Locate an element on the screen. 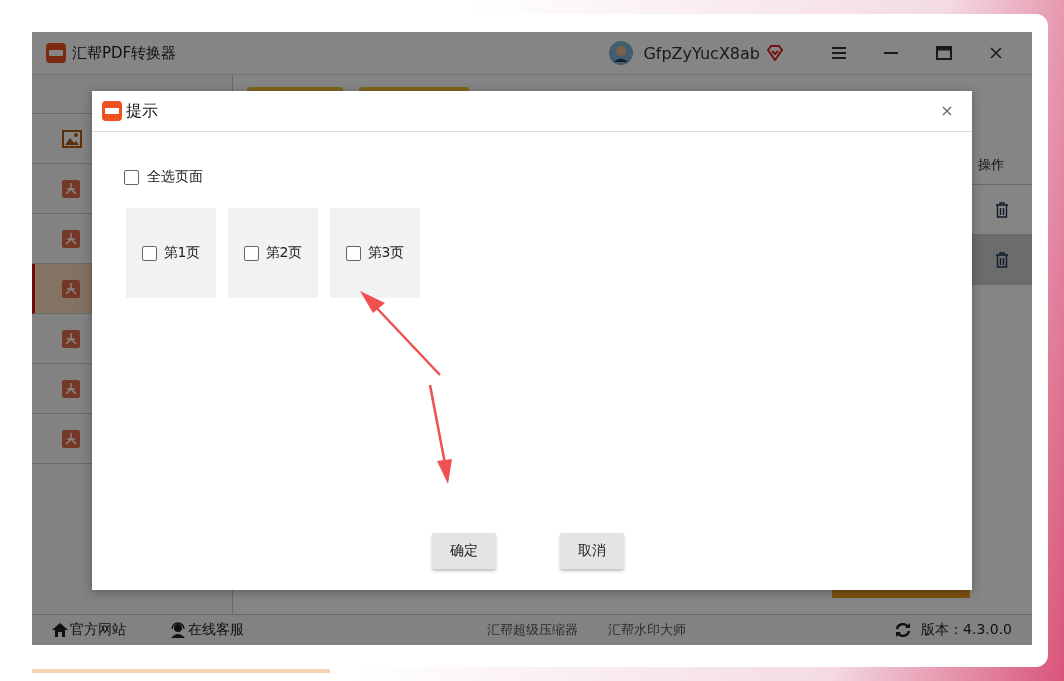 This screenshot has width=1064, height=681. menu-icon is located at coordinates (839, 53).